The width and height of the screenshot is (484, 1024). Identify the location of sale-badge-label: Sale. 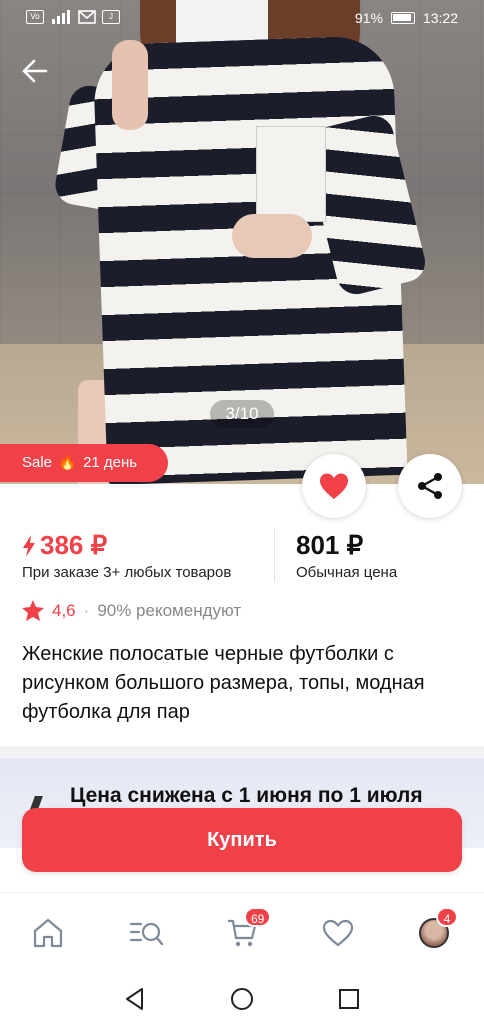
(37, 462).